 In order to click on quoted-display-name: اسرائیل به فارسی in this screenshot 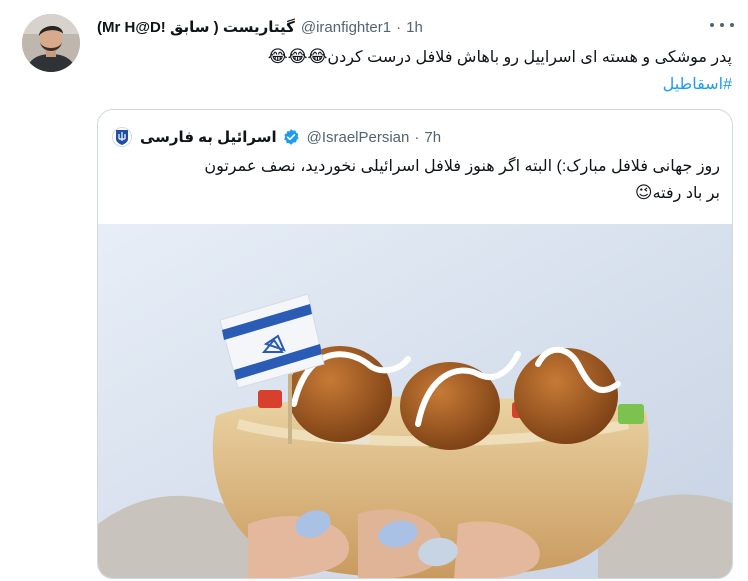, I will do `click(208, 137)`.